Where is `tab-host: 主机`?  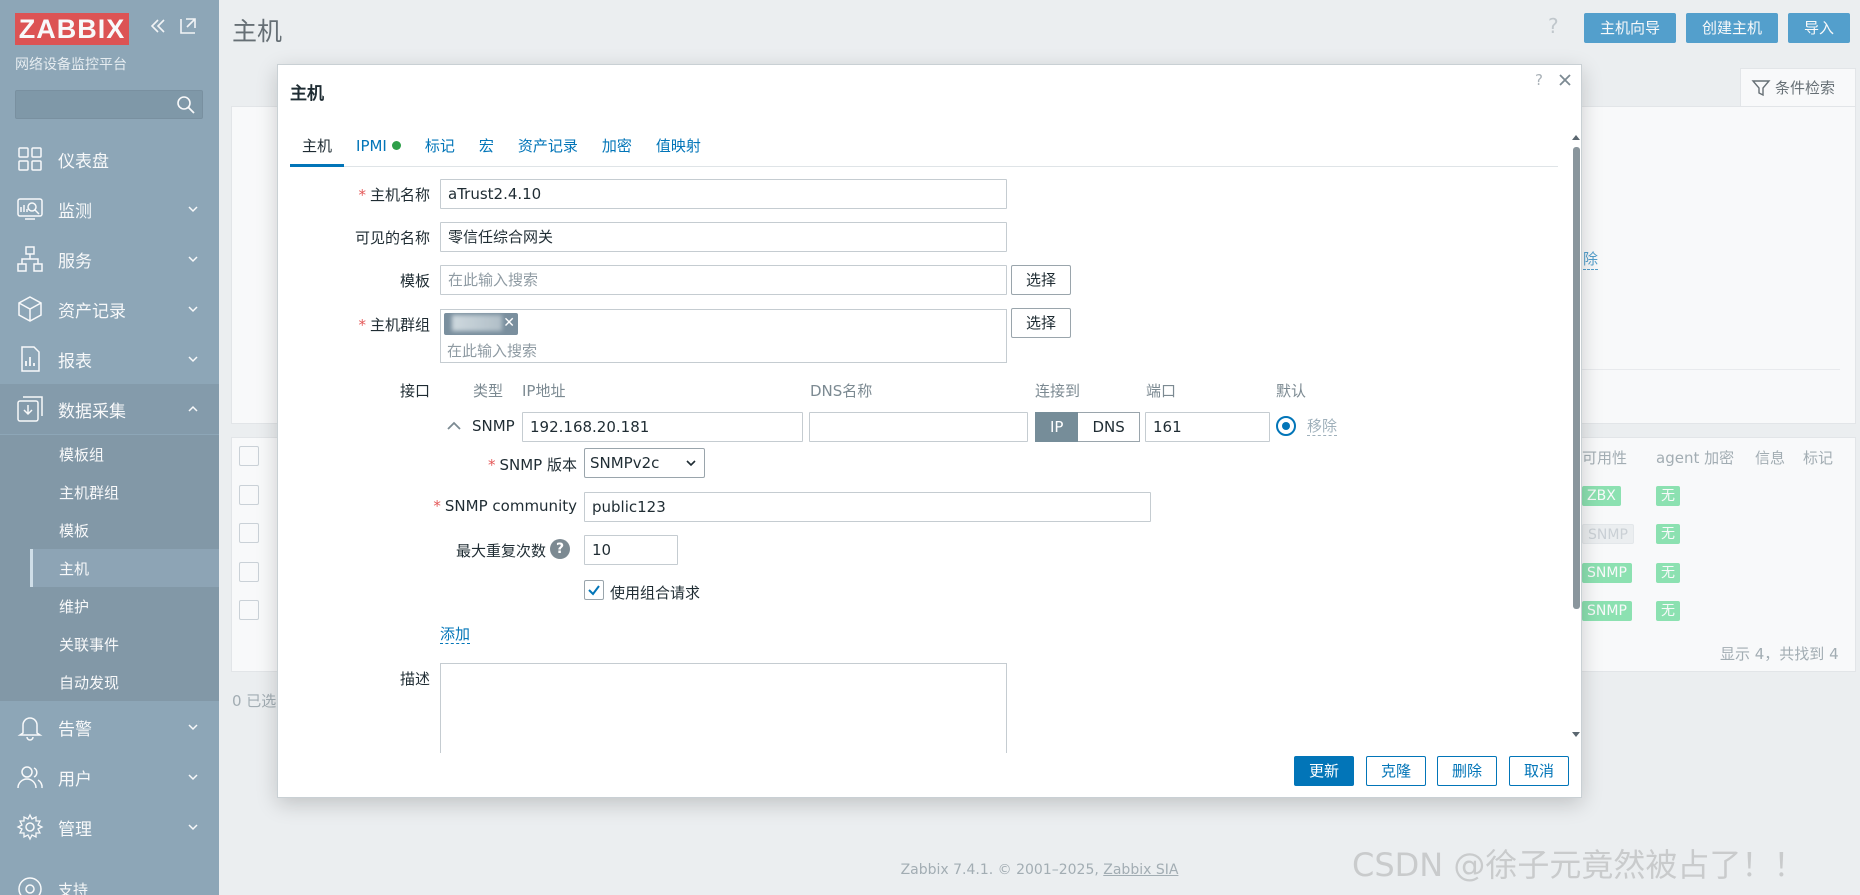
tab-host: 主机 is located at coordinates (317, 146).